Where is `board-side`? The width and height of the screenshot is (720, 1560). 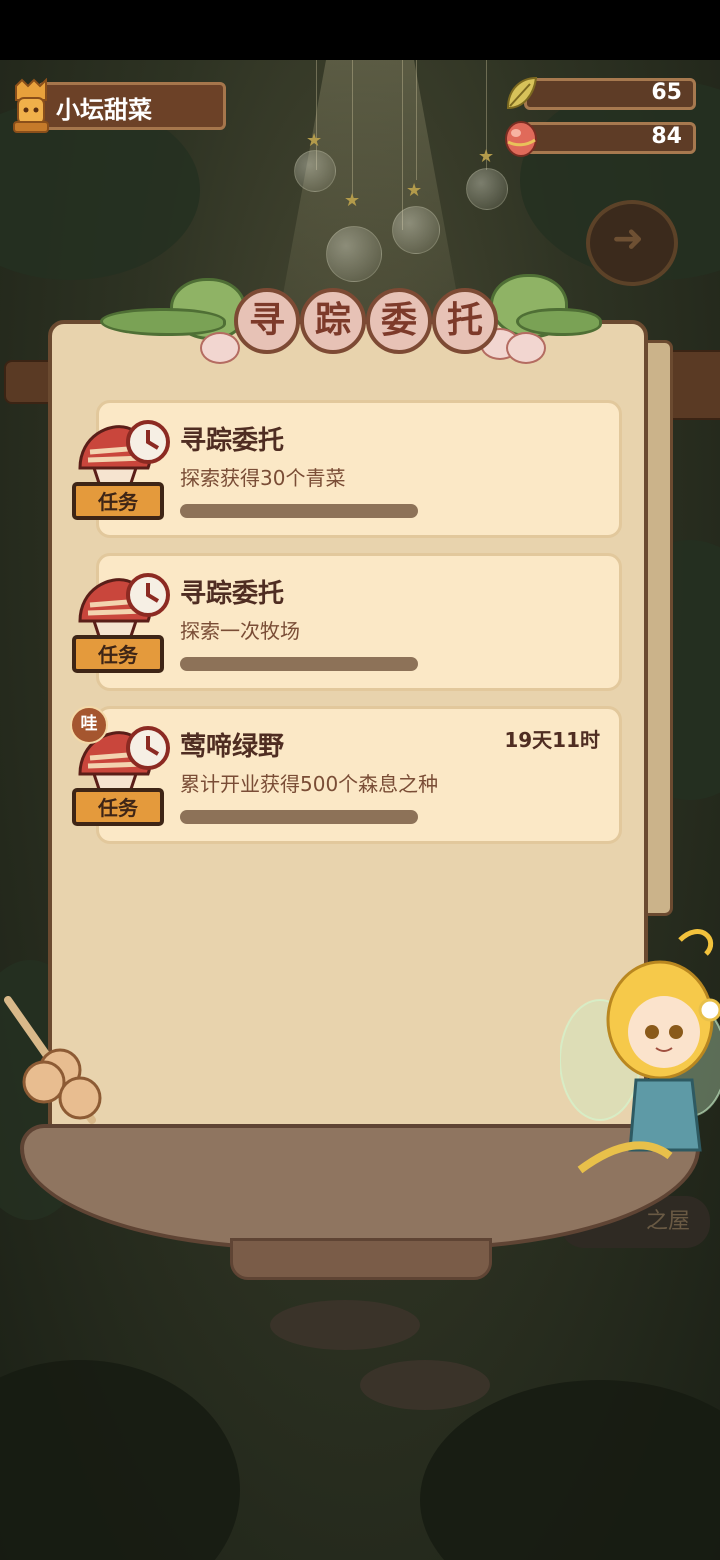
board-side is located at coordinates (660, 628).